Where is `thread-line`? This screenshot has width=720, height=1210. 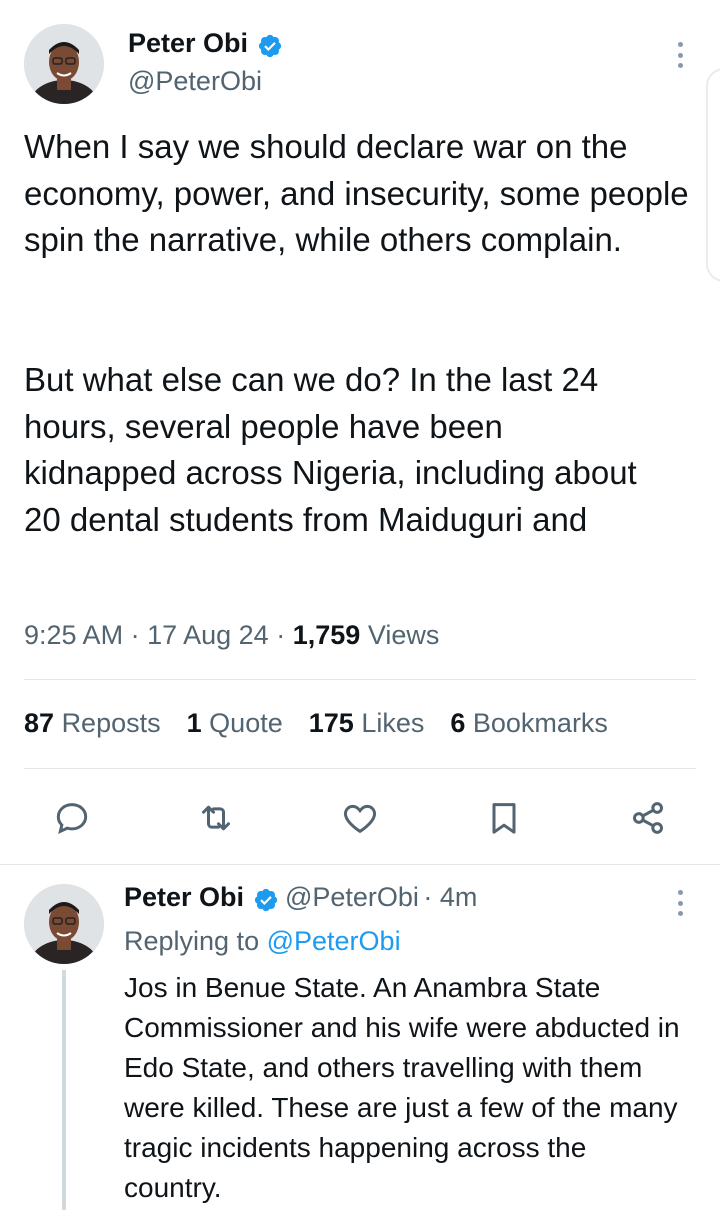
thread-line is located at coordinates (64, 1090).